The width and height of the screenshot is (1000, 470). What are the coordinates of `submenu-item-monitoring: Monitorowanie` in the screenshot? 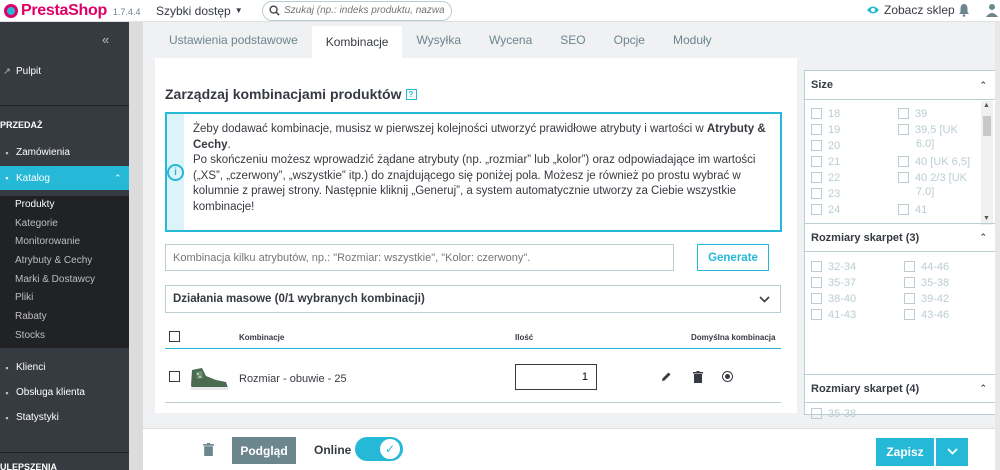 It's located at (64, 242).